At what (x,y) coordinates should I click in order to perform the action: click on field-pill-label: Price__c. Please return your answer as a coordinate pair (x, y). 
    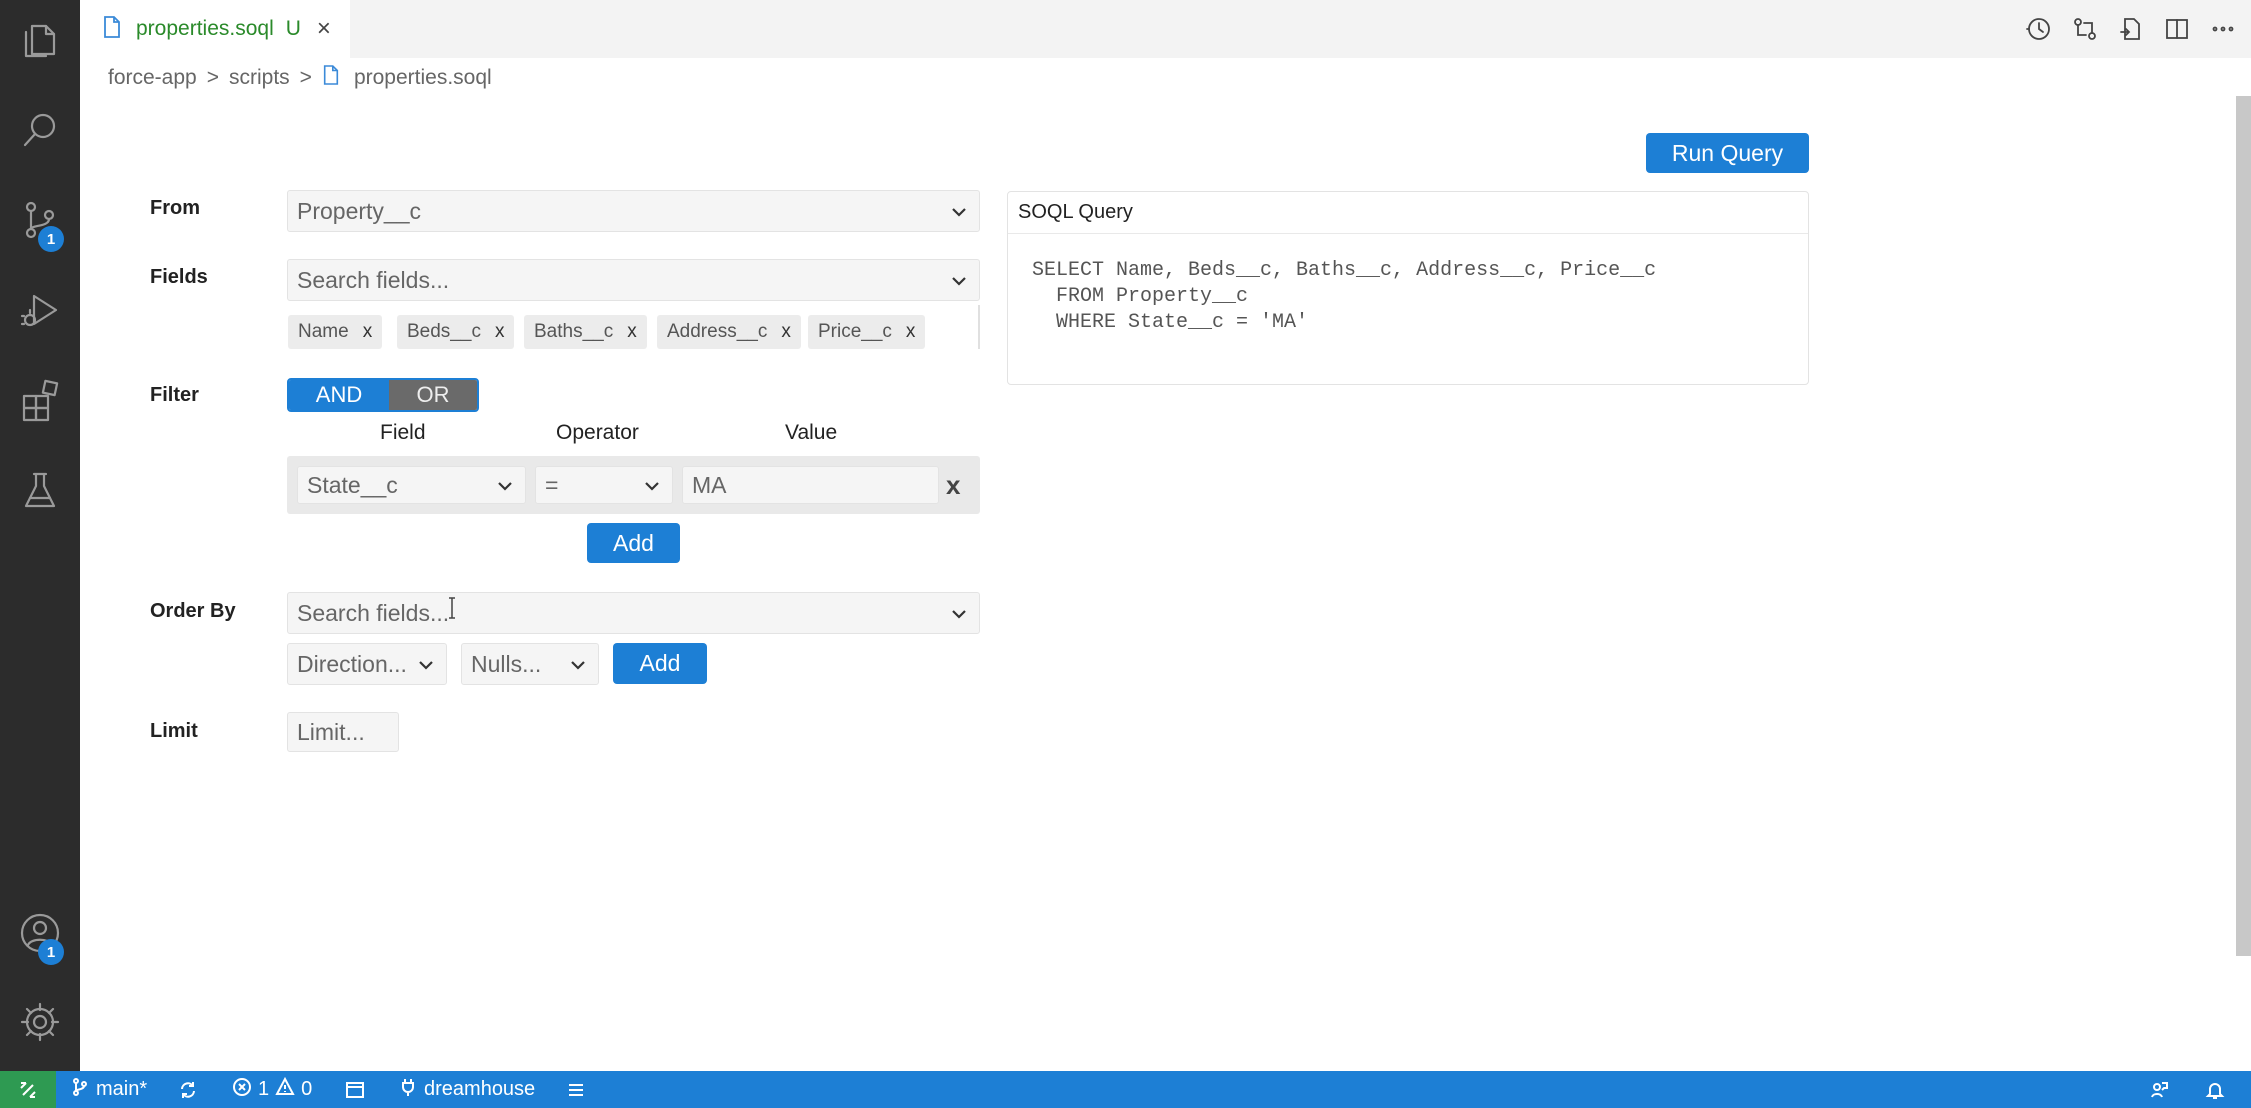
    Looking at the image, I should click on (855, 331).